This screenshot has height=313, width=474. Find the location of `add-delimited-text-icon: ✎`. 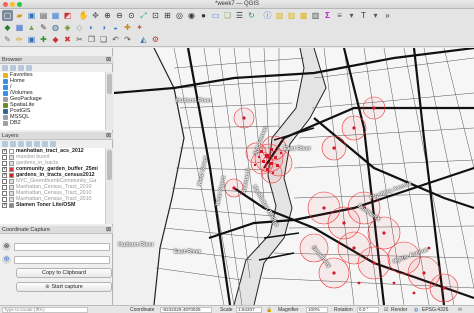

add-delimited-text-icon: ✎ is located at coordinates (43, 27).